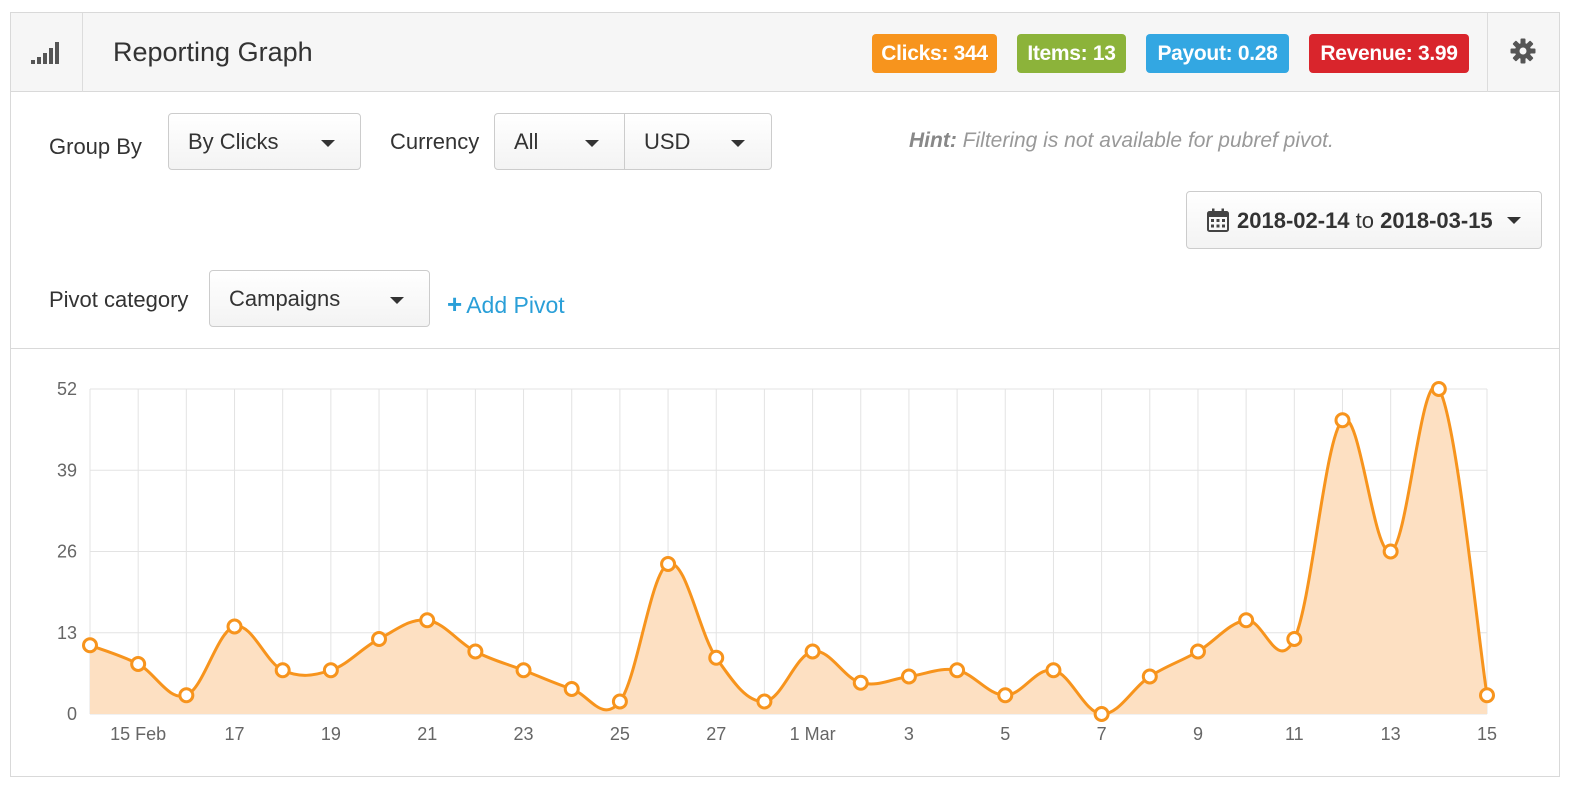 This screenshot has height=790, width=1596. Describe the element at coordinates (524, 734) in the screenshot. I see `x-tick-label: 23` at that location.